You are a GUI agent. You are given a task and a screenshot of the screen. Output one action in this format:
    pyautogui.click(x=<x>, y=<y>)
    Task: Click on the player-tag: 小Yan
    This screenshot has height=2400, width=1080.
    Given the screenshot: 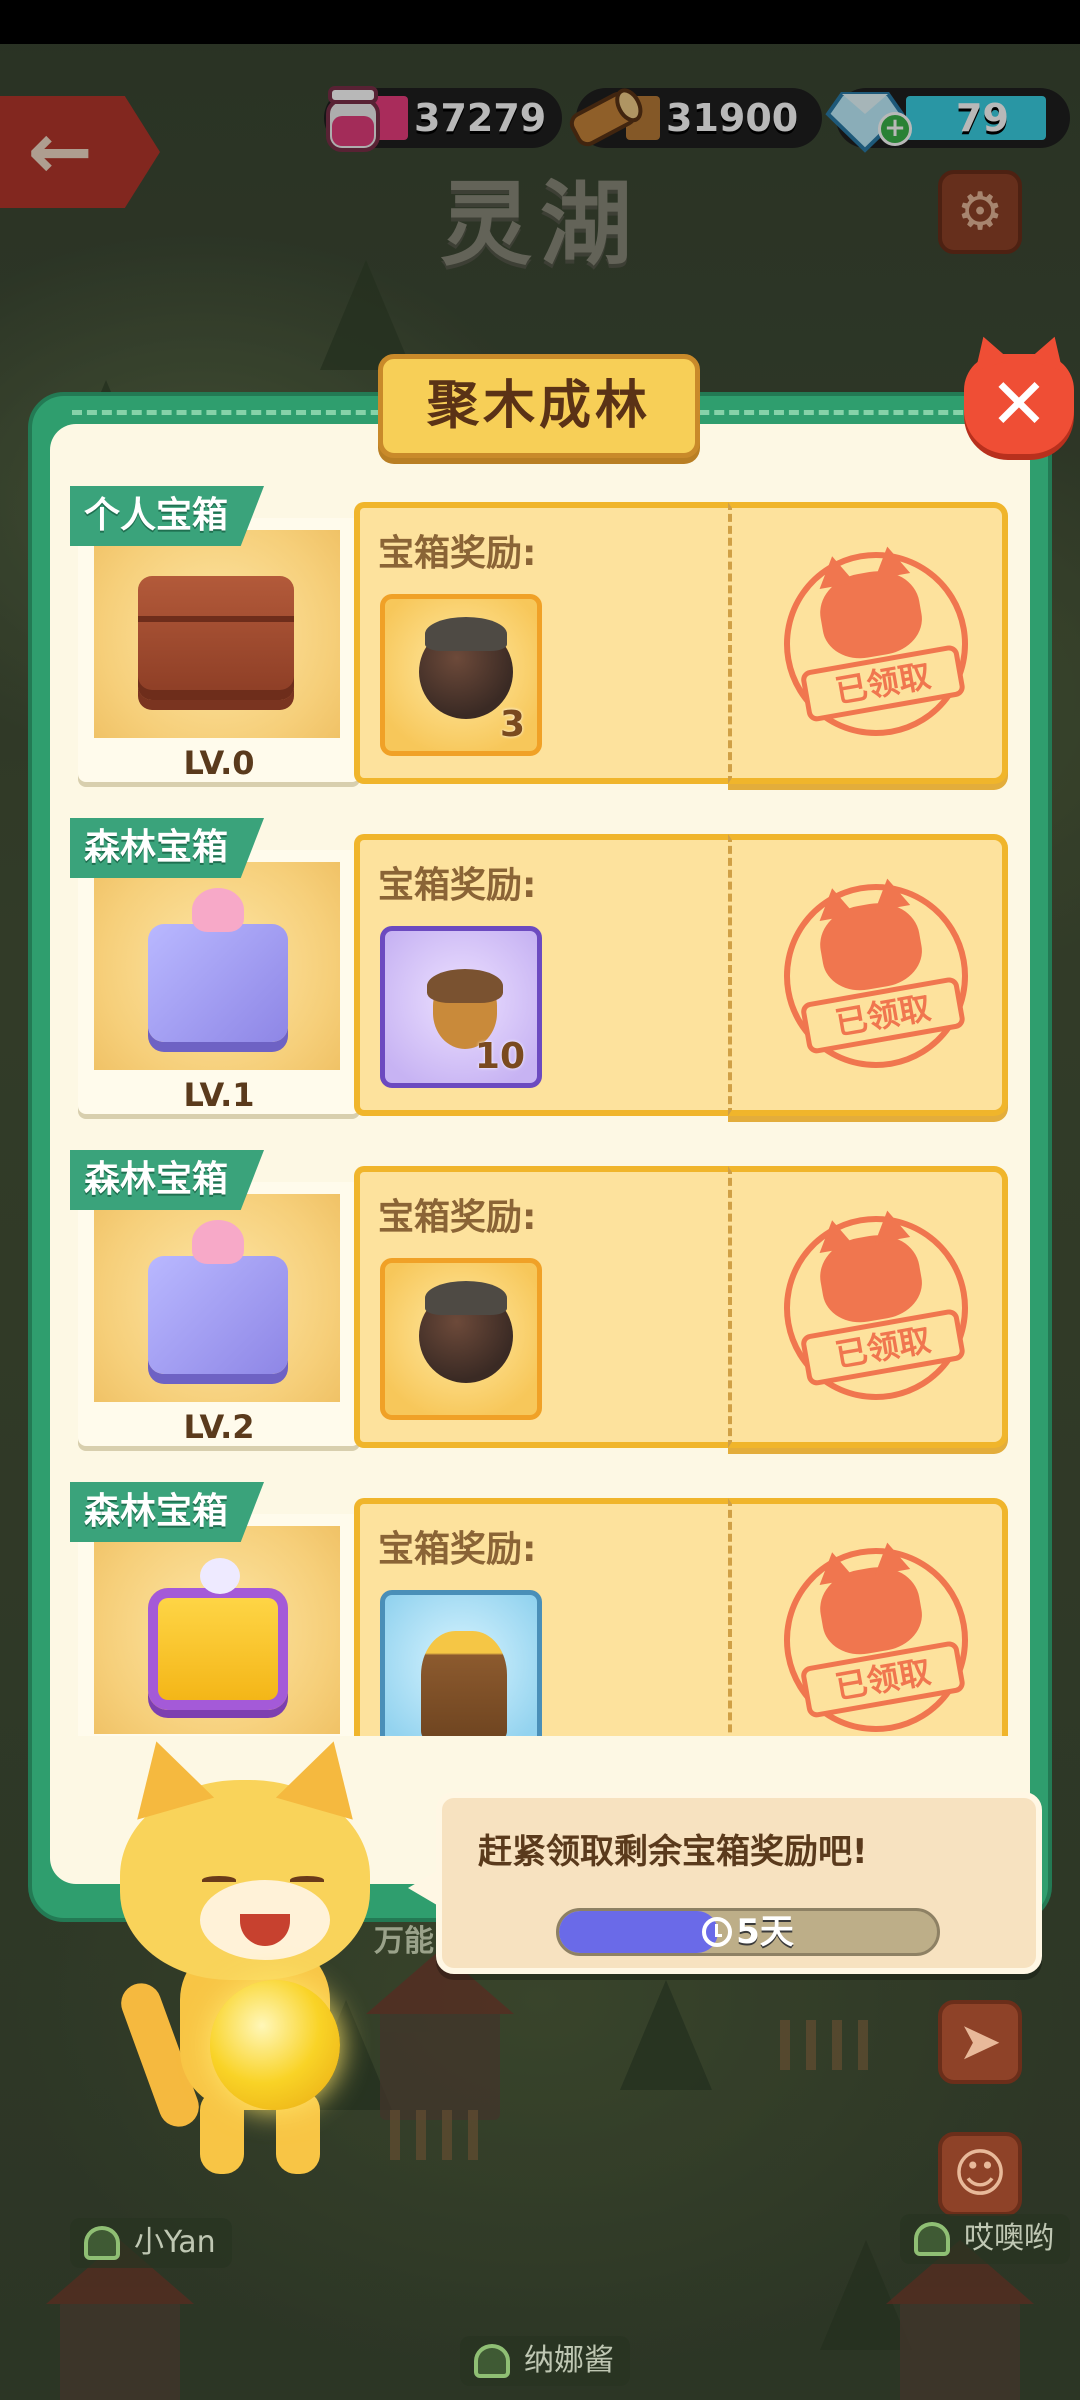 What is the action you would take?
    pyautogui.click(x=151, y=2243)
    